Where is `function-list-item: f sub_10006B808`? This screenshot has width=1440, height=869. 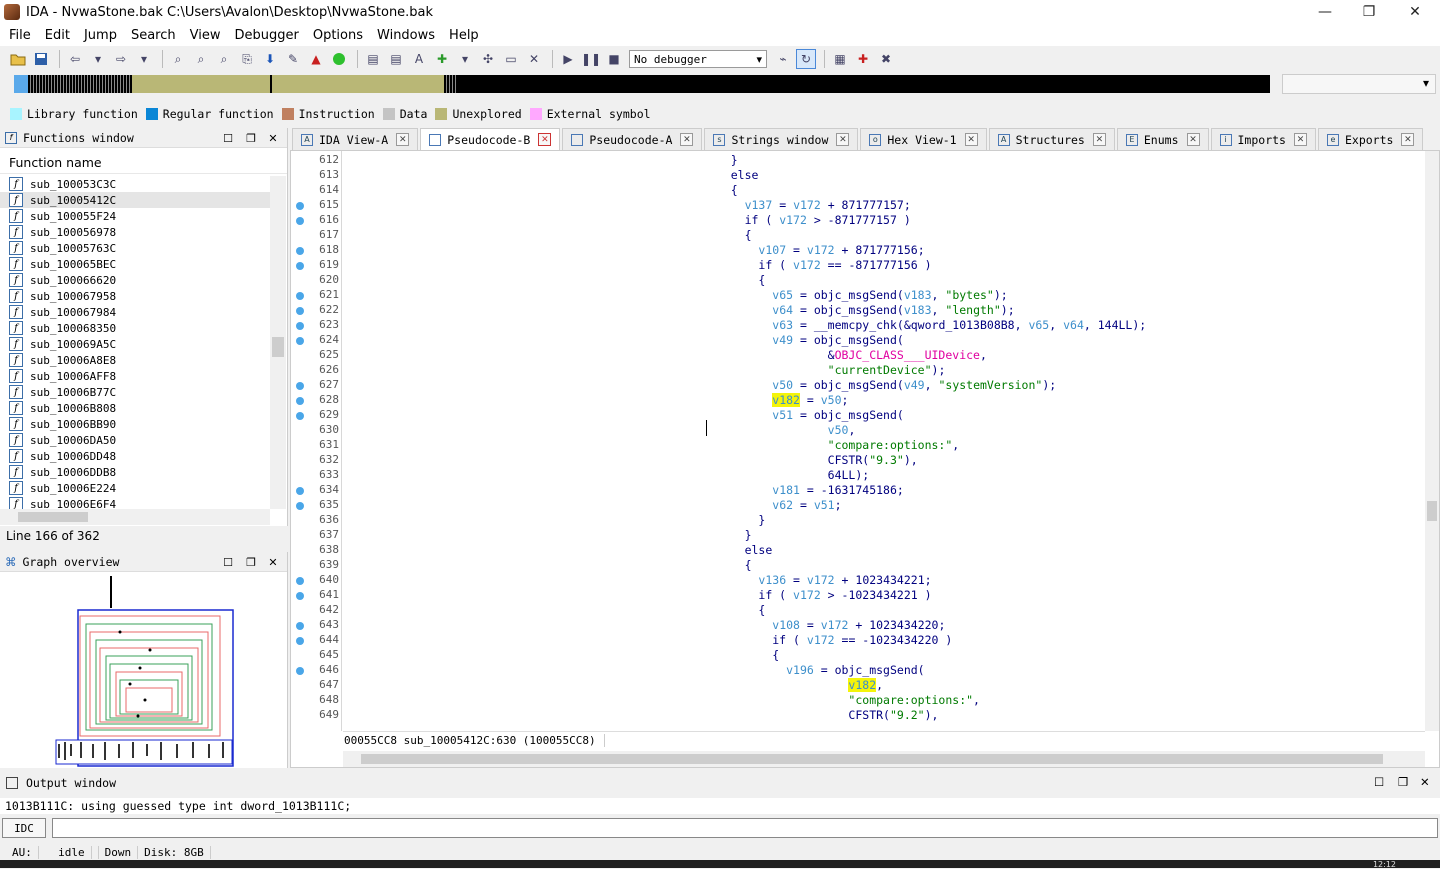 function-list-item: f sub_10006B808 is located at coordinates (135, 408).